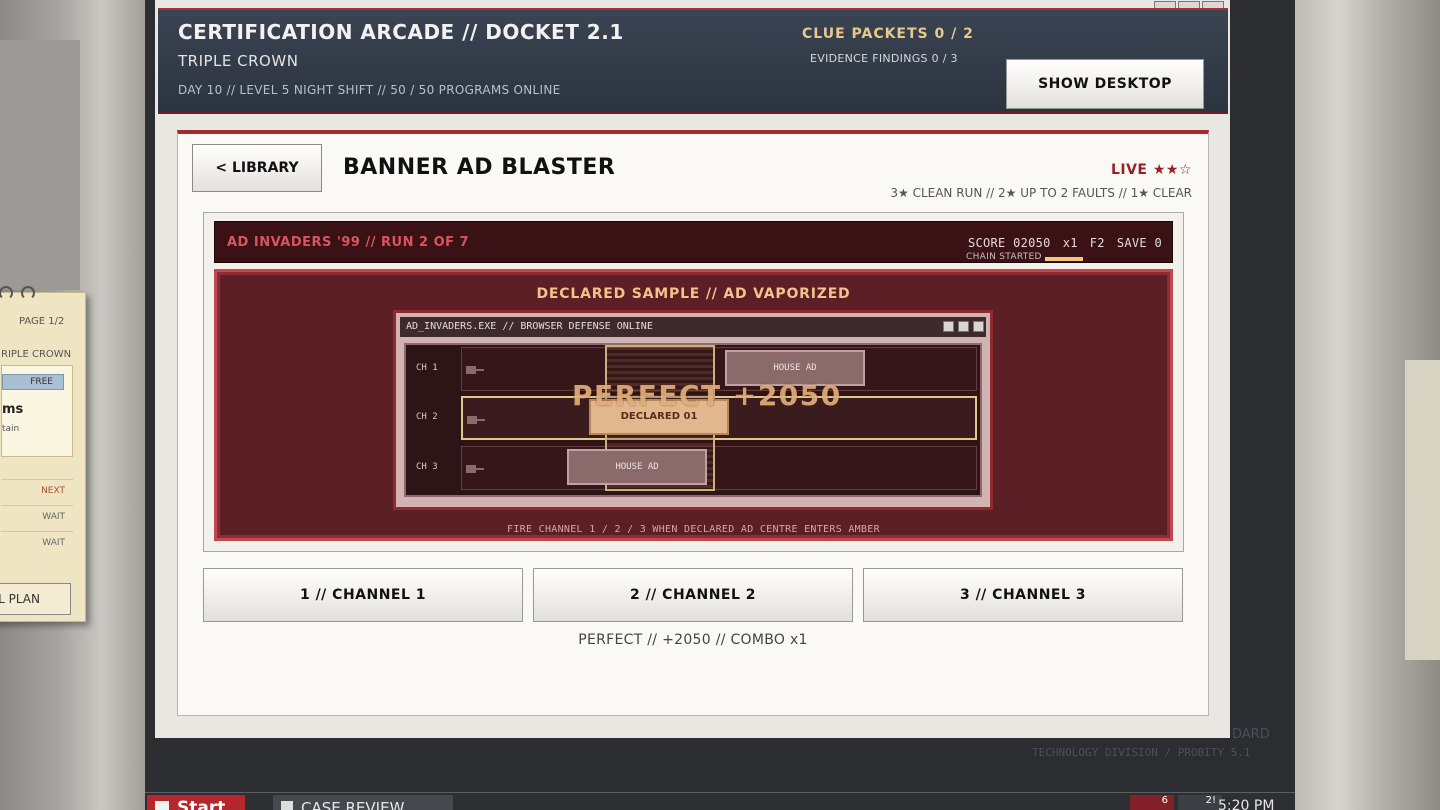 The width and height of the screenshot is (1440, 810). What do you see at coordinates (1151, 170) in the screenshot?
I see `live-star-rating: LIVE ★★☆` at bounding box center [1151, 170].